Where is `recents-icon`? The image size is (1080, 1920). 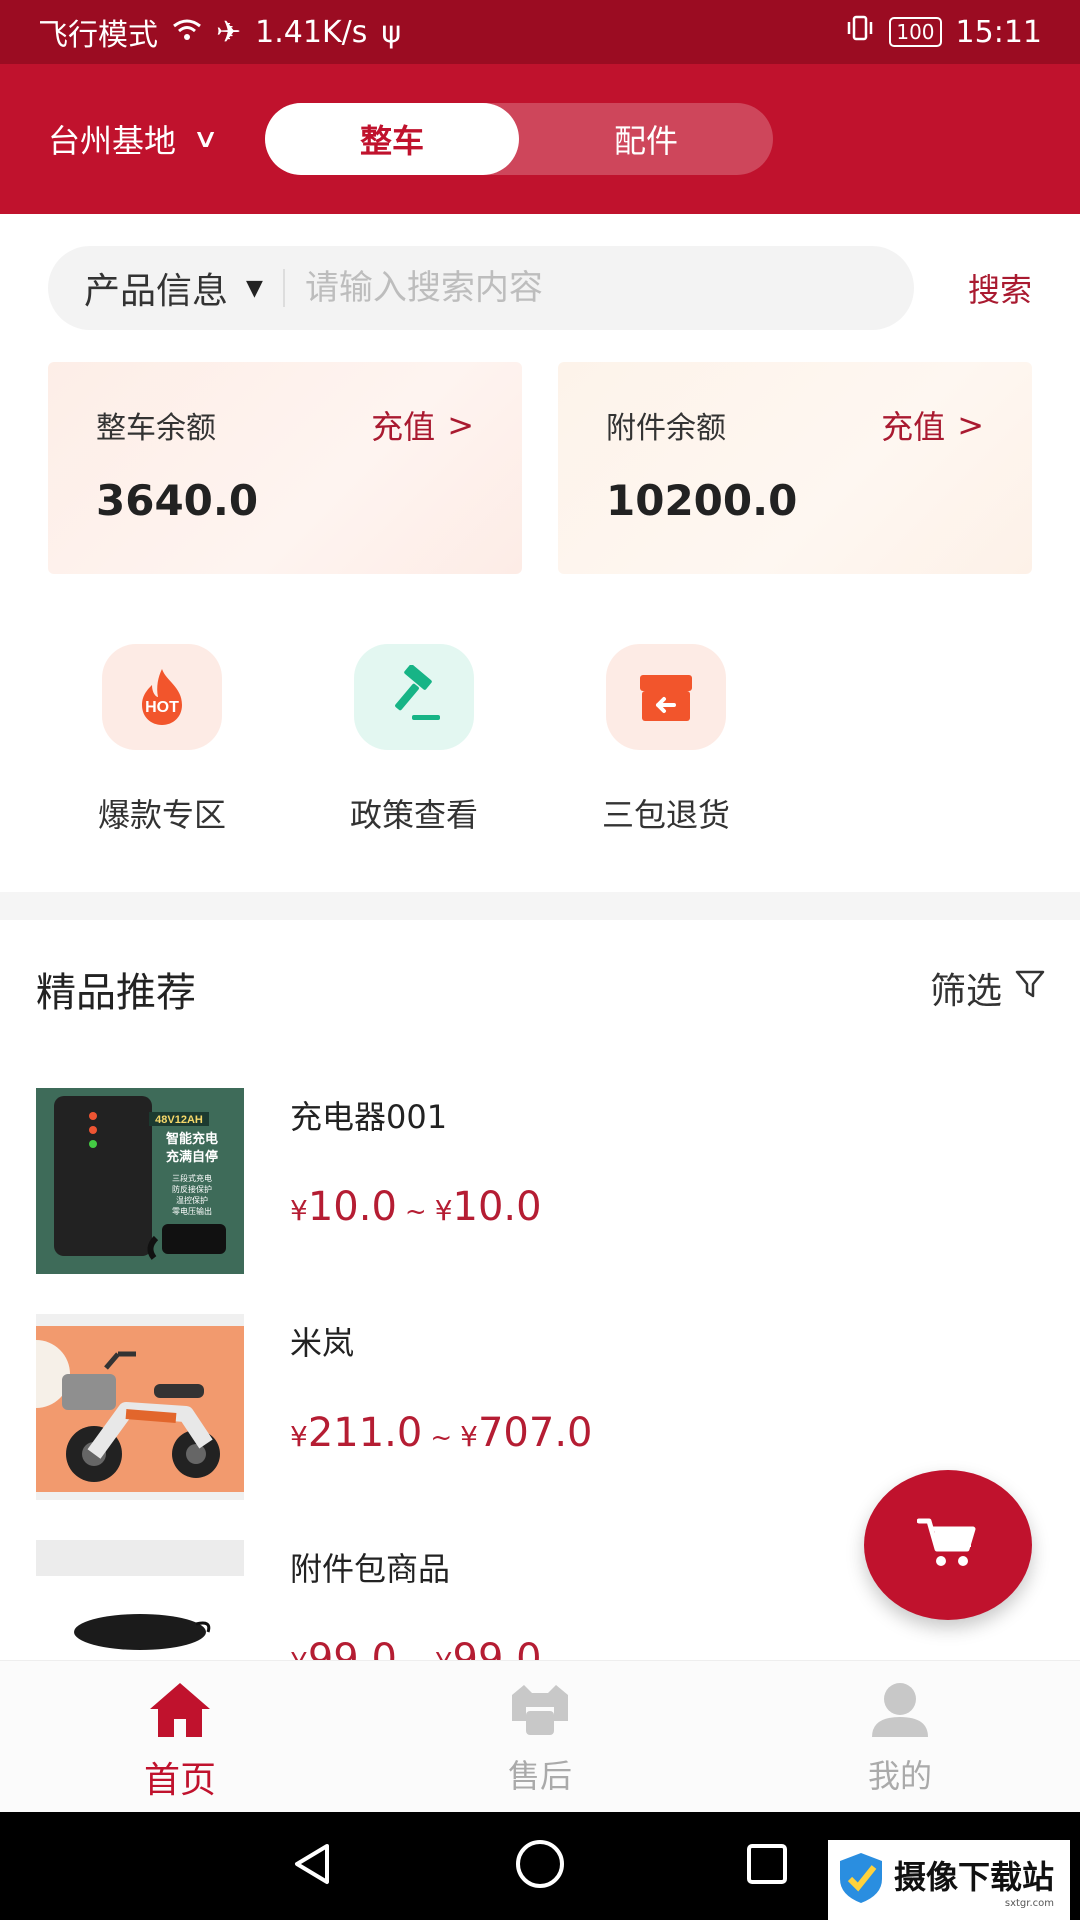 recents-icon is located at coordinates (767, 1866).